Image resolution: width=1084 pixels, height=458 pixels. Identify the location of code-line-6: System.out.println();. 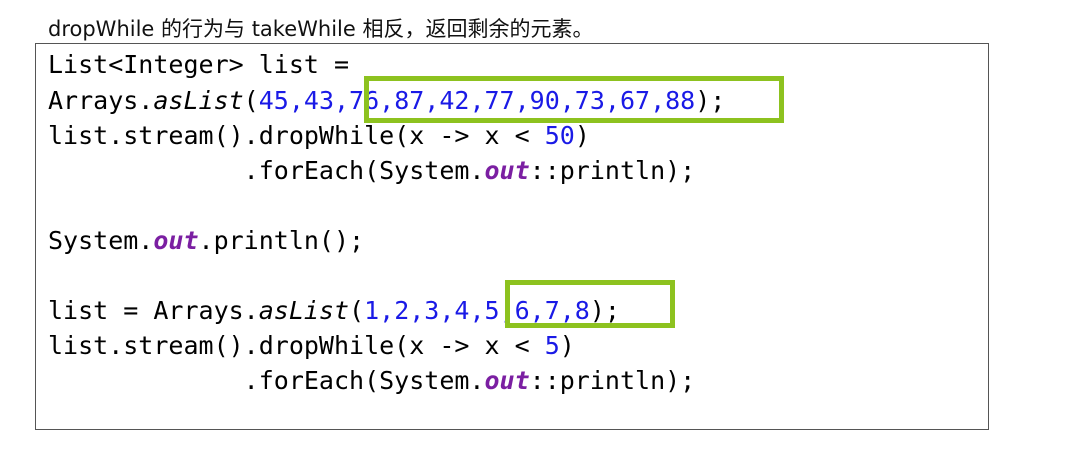
(206, 240).